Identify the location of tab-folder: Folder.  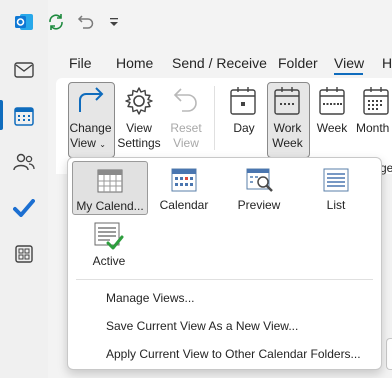
(298, 63).